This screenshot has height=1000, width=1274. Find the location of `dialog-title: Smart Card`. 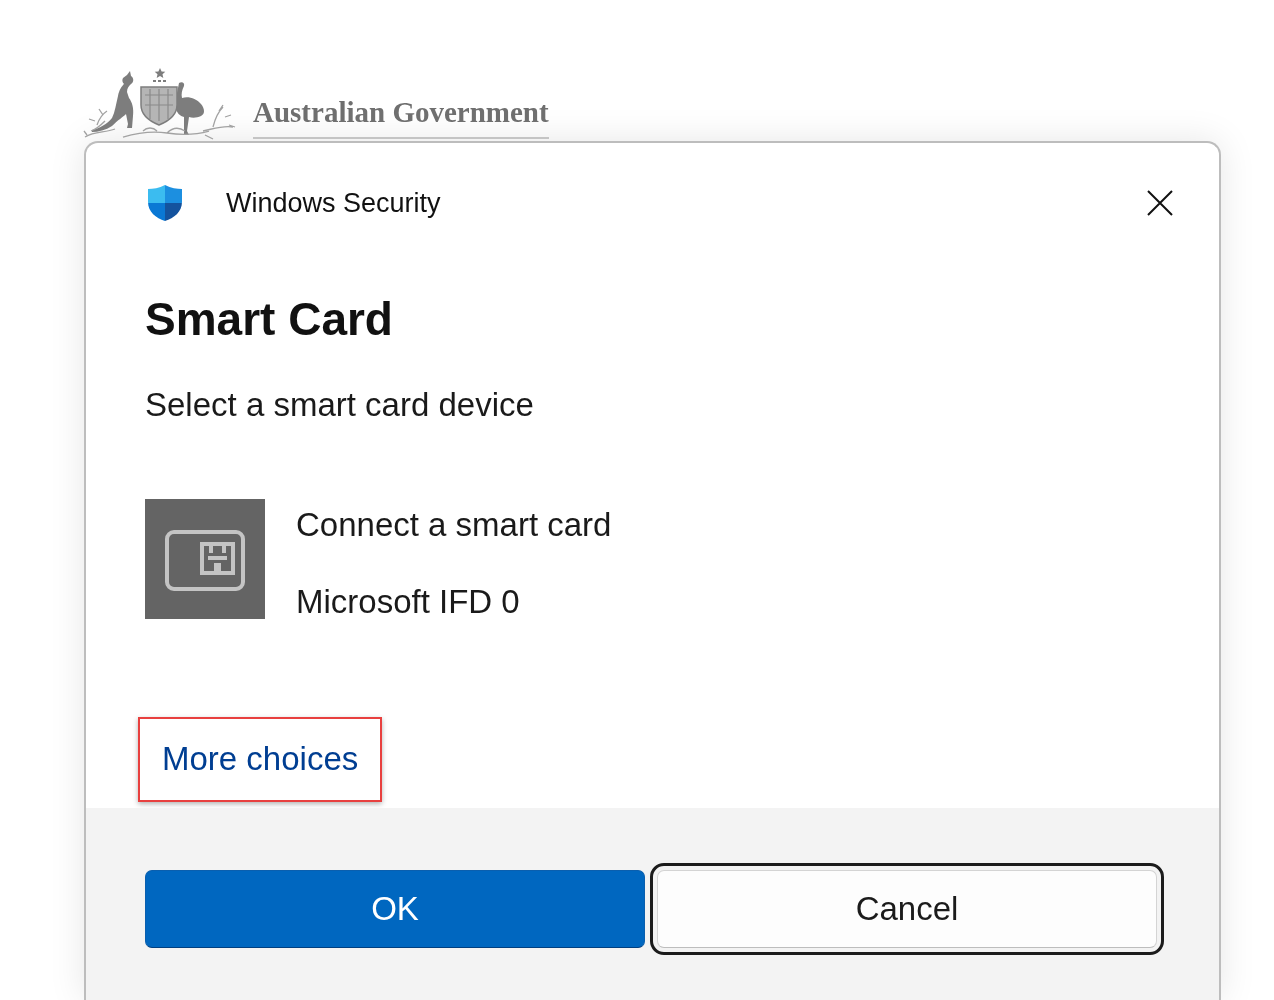

dialog-title: Smart Card is located at coordinates (269, 319).